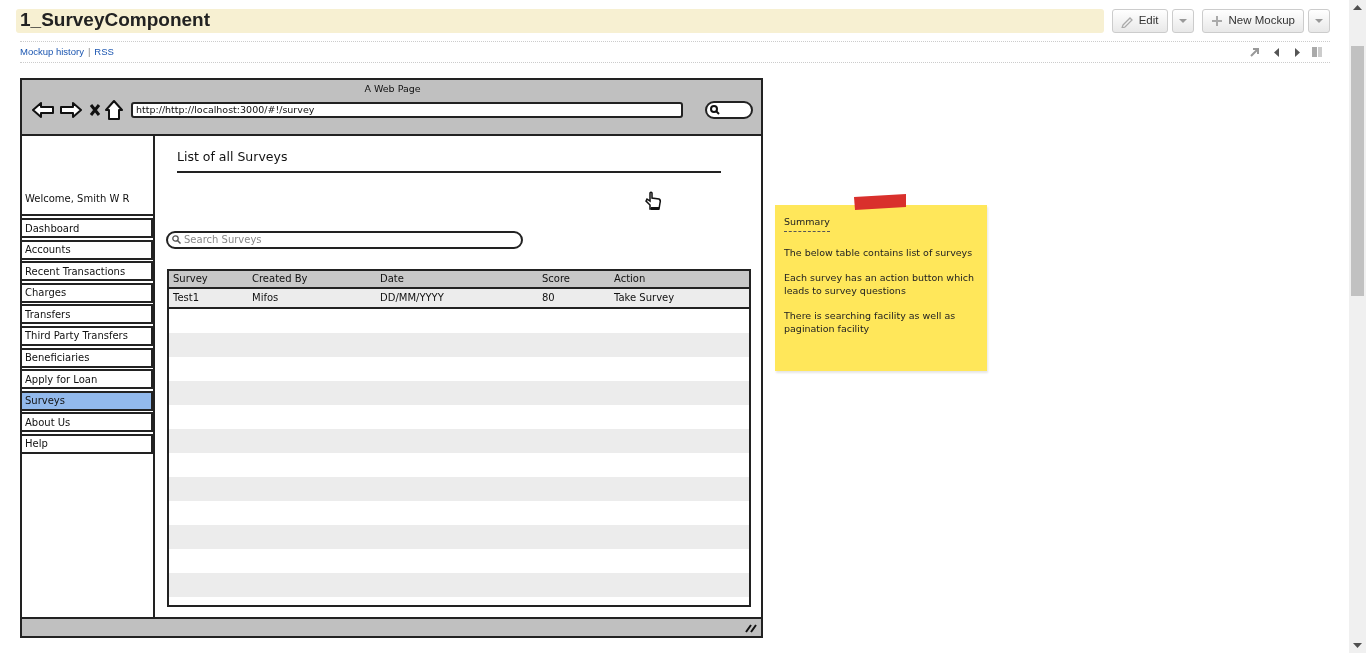 Image resolution: width=1366 pixels, height=653 pixels. I want to click on note-text: Each survey has an action button which leads to survey questions, so click(880, 284).